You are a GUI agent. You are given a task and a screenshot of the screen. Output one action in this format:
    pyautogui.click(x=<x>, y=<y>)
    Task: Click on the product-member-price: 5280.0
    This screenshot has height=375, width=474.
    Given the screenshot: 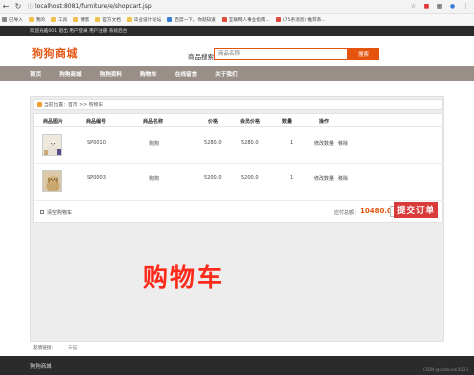 What is the action you would take?
    pyautogui.click(x=250, y=143)
    